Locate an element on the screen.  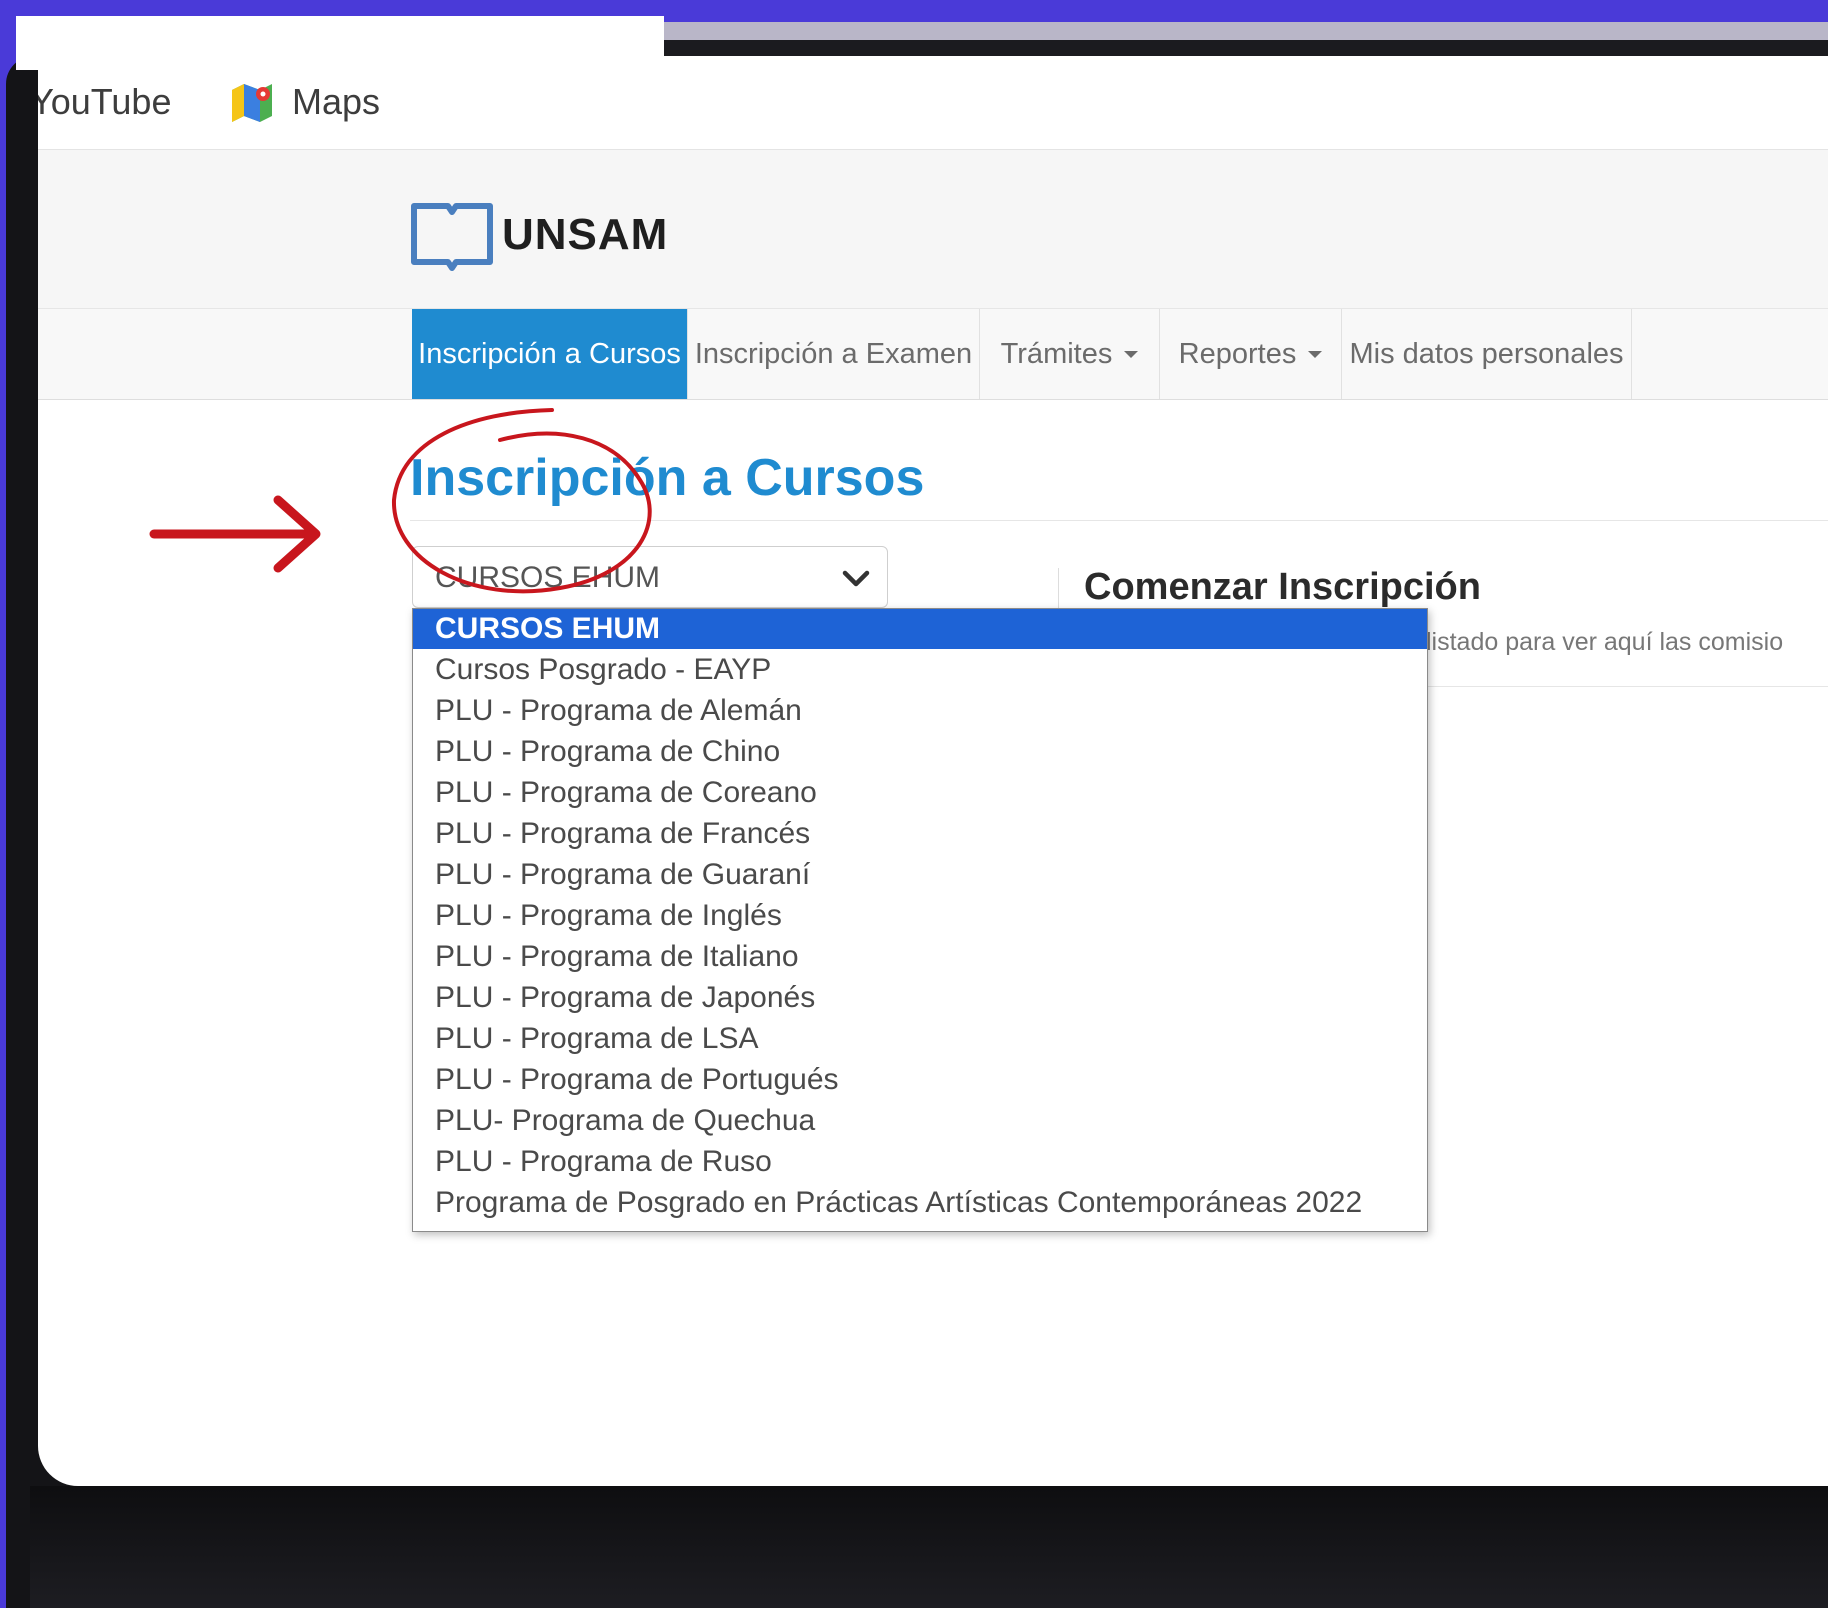
dropdown-option: PLU - Programa de LSA is located at coordinates (920, 1038).